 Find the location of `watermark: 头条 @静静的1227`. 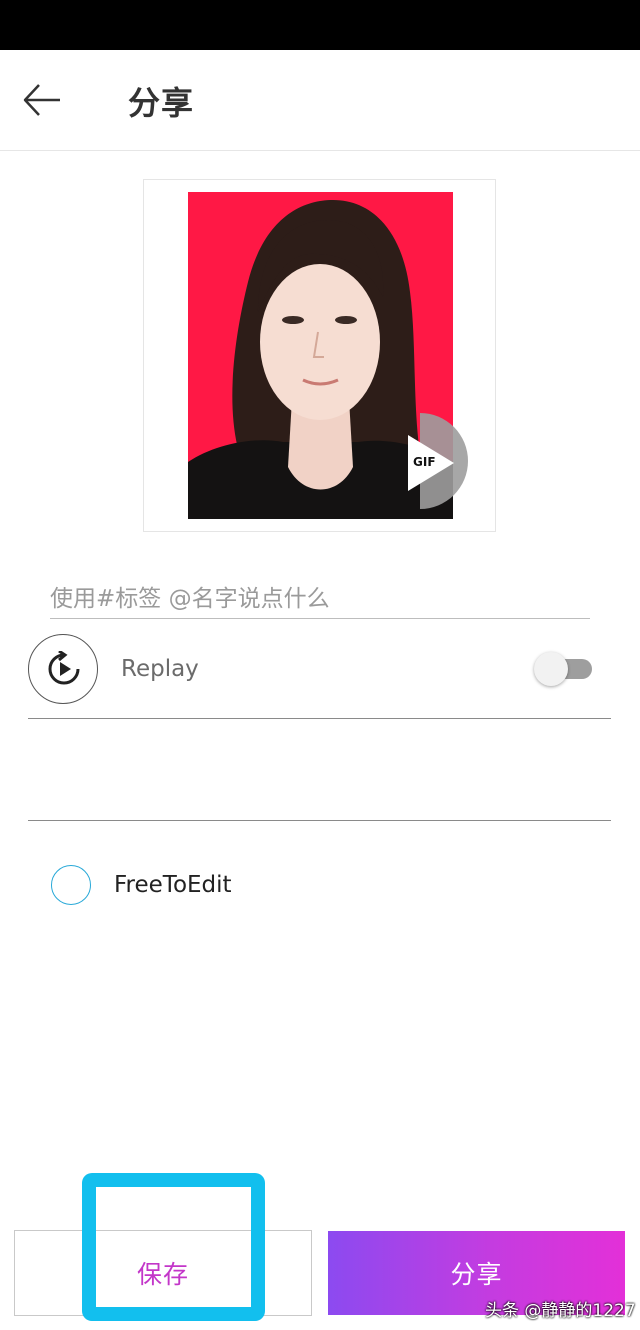

watermark: 头条 @静静的1227 is located at coordinates (560, 1311).